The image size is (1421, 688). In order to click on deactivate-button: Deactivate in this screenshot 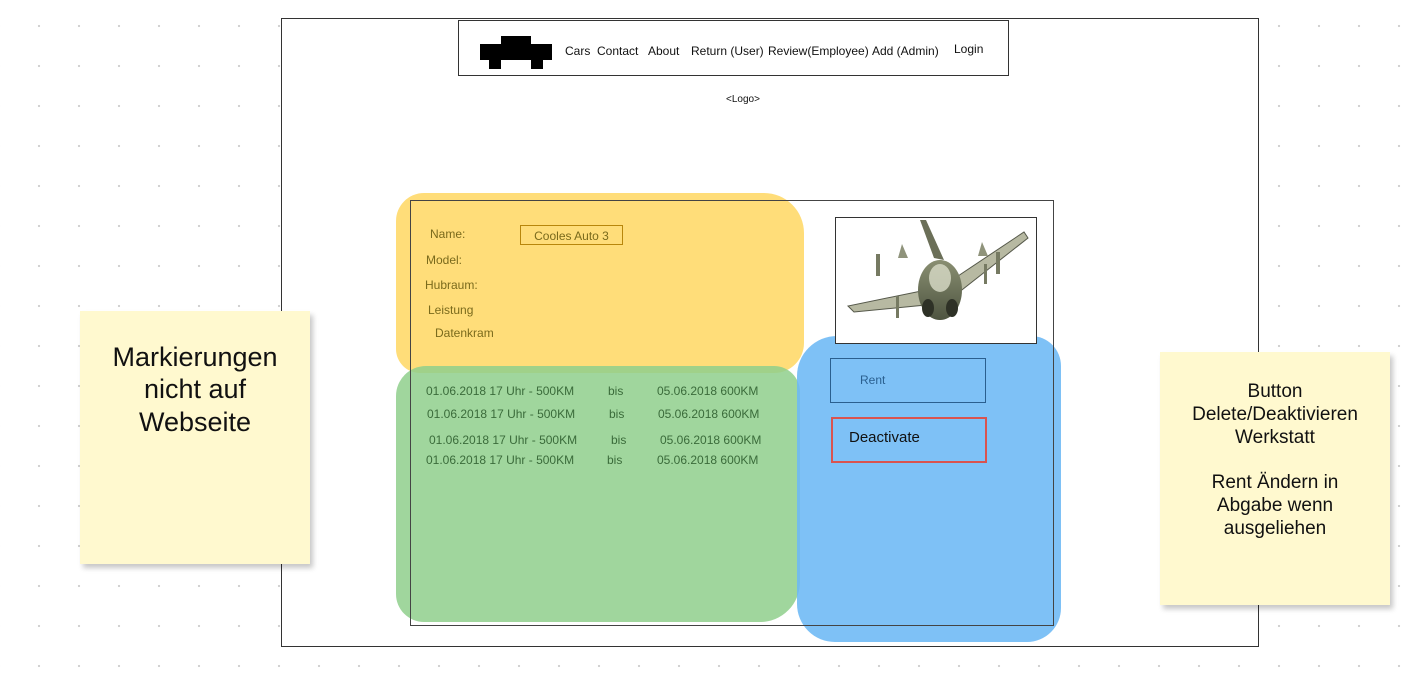, I will do `click(909, 440)`.